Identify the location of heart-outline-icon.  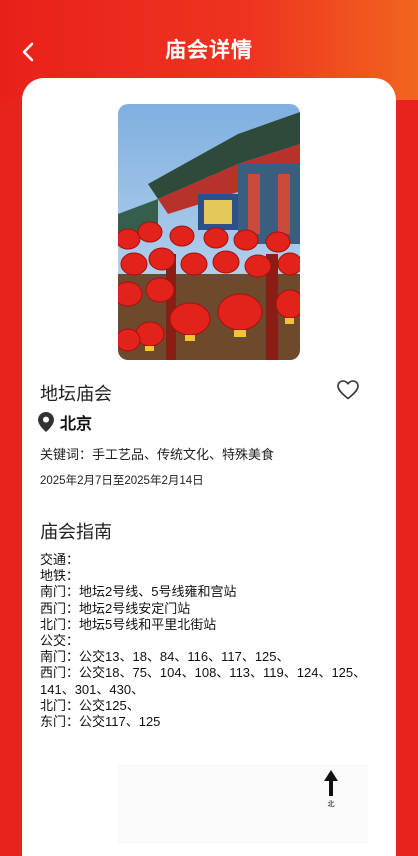
(348, 390).